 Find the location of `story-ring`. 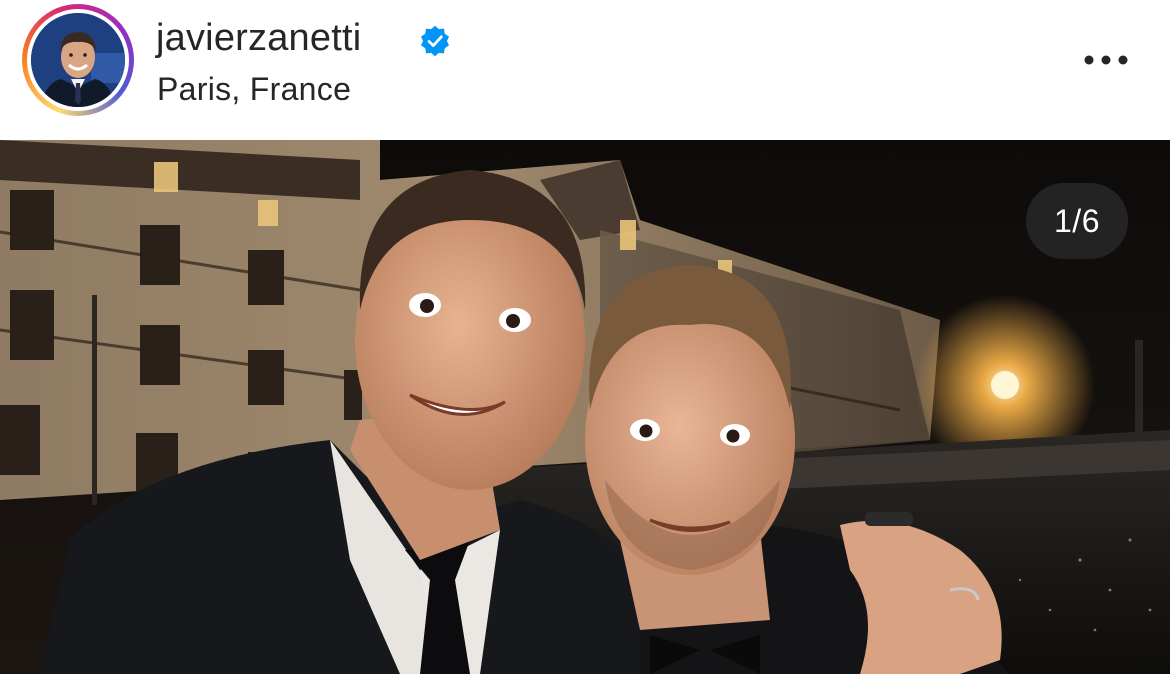

story-ring is located at coordinates (78, 60).